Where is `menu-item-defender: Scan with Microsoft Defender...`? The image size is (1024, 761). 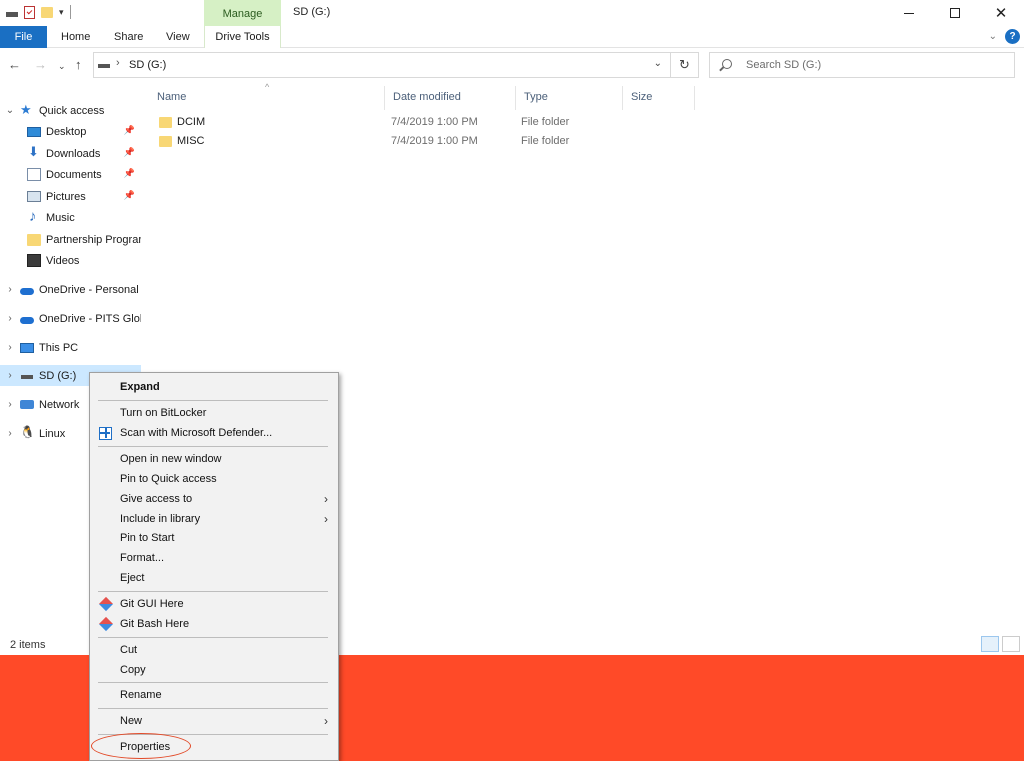 menu-item-defender: Scan with Microsoft Defender... is located at coordinates (214, 433).